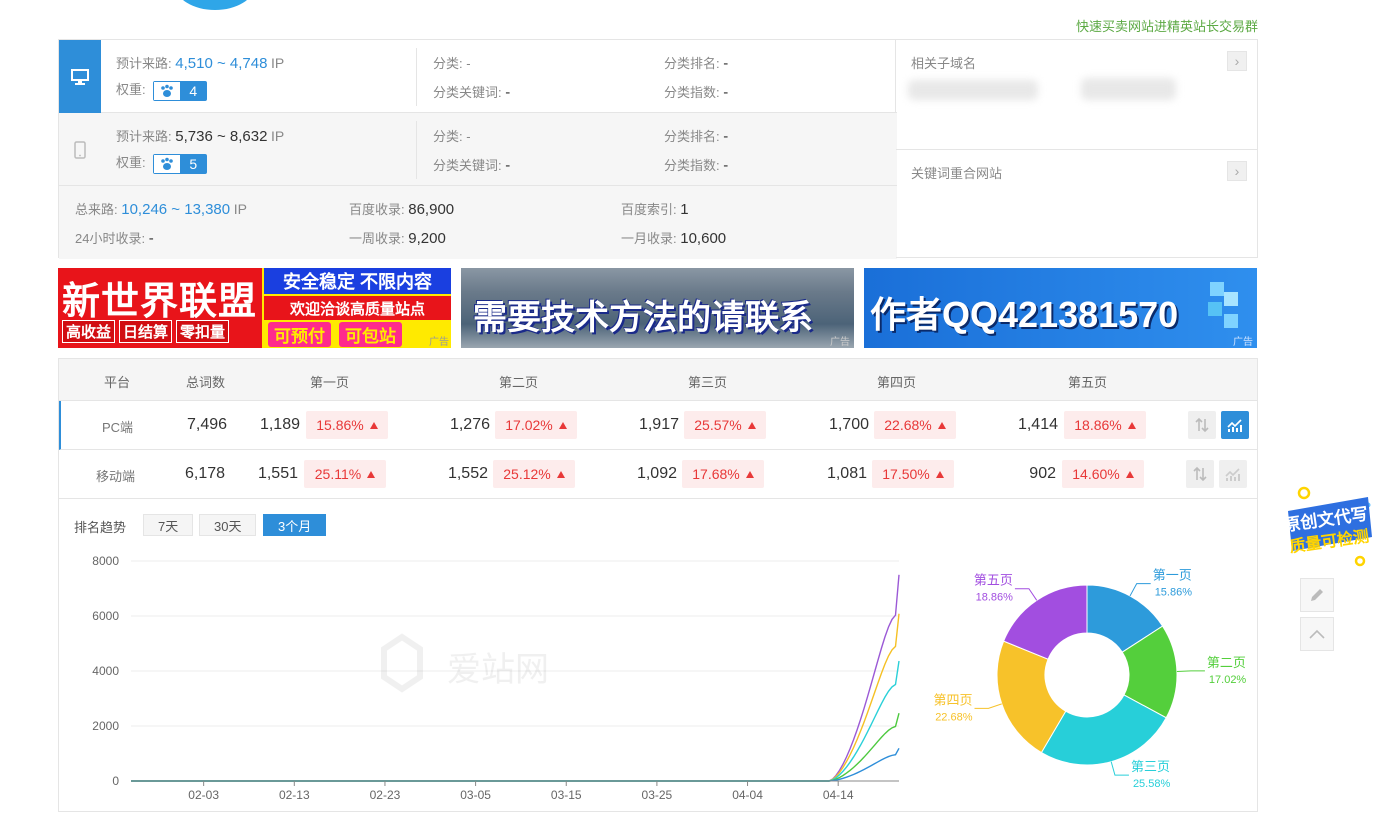 Image resolution: width=1375 pixels, height=813 pixels. Describe the element at coordinates (1237, 61) in the screenshot. I see `subdomain-expand-button: ›` at that location.